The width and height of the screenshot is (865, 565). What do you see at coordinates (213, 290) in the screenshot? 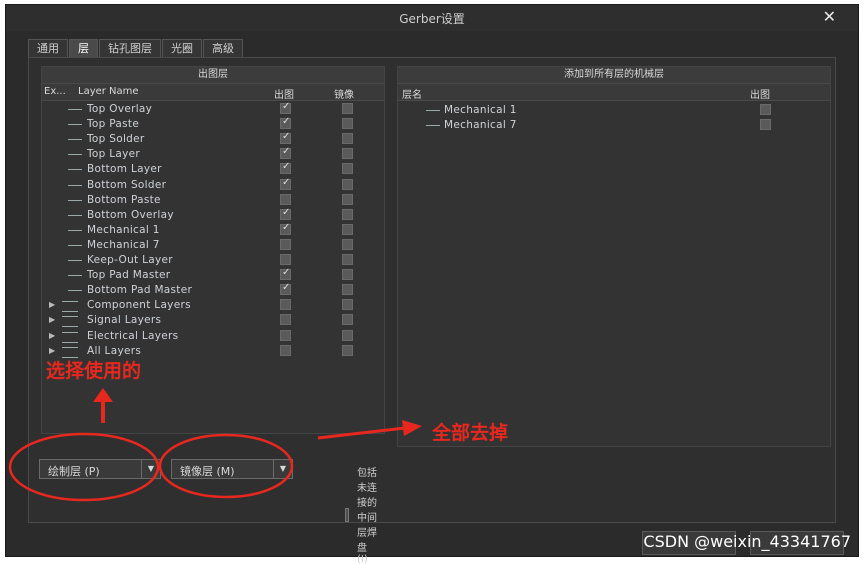
I see `layer-row: Bottom Pad Master` at bounding box center [213, 290].